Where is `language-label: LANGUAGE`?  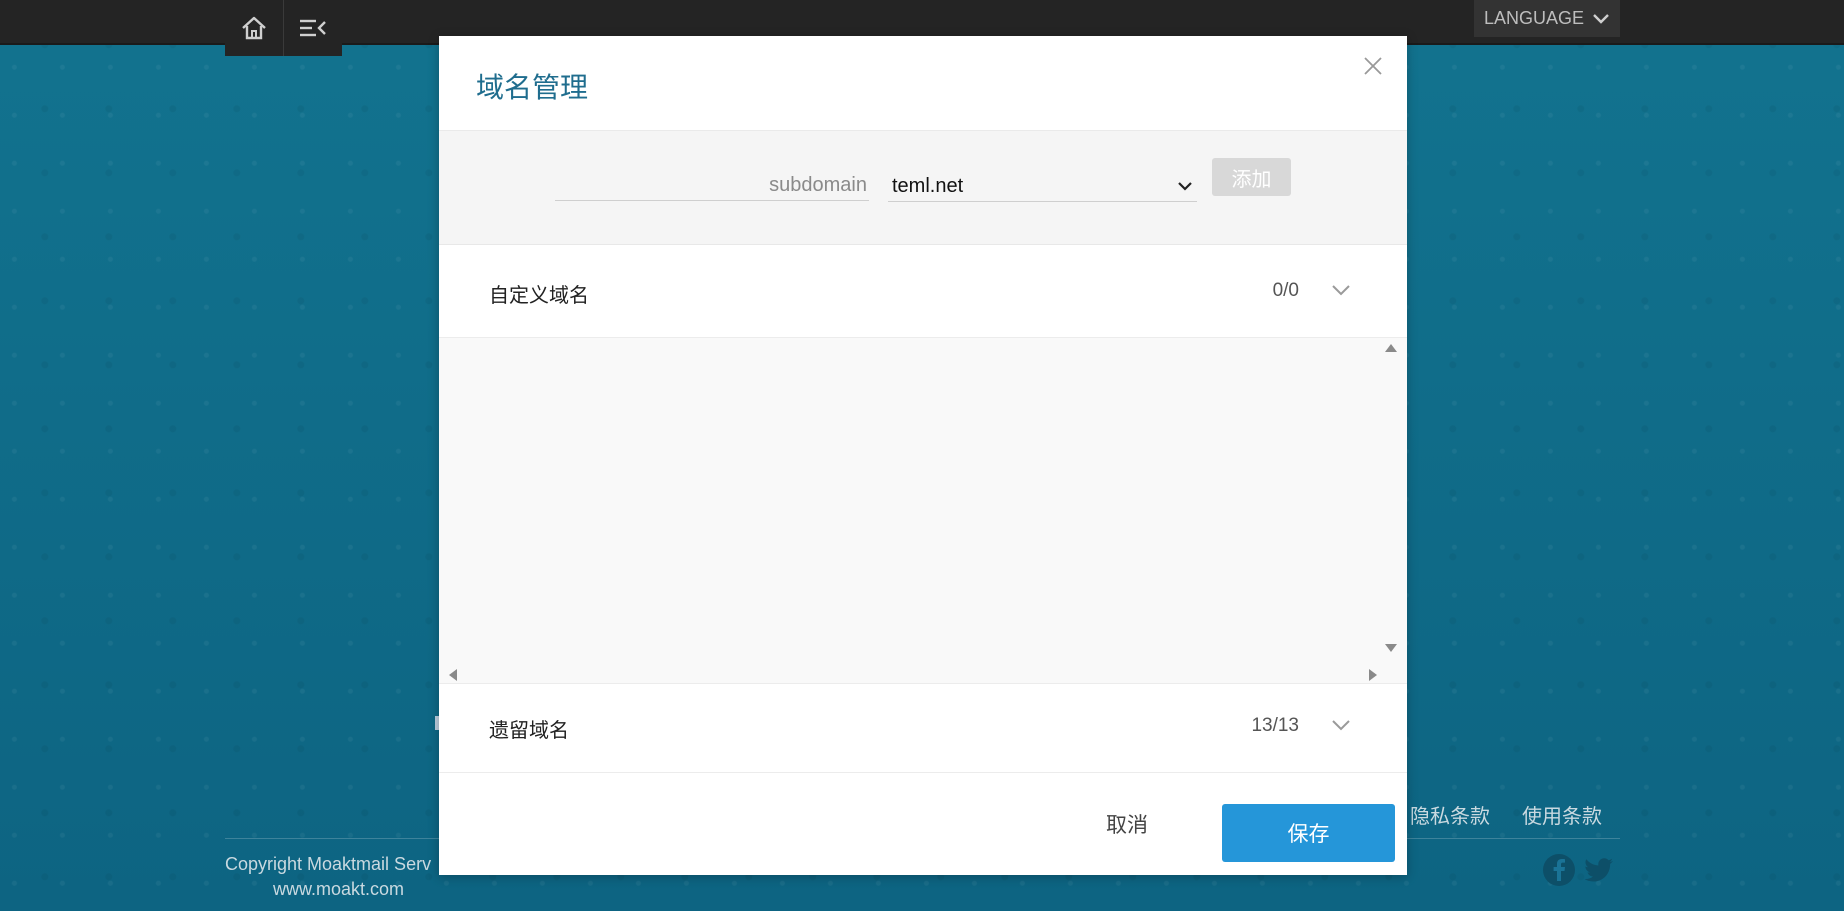 language-label: LANGUAGE is located at coordinates (1534, 18).